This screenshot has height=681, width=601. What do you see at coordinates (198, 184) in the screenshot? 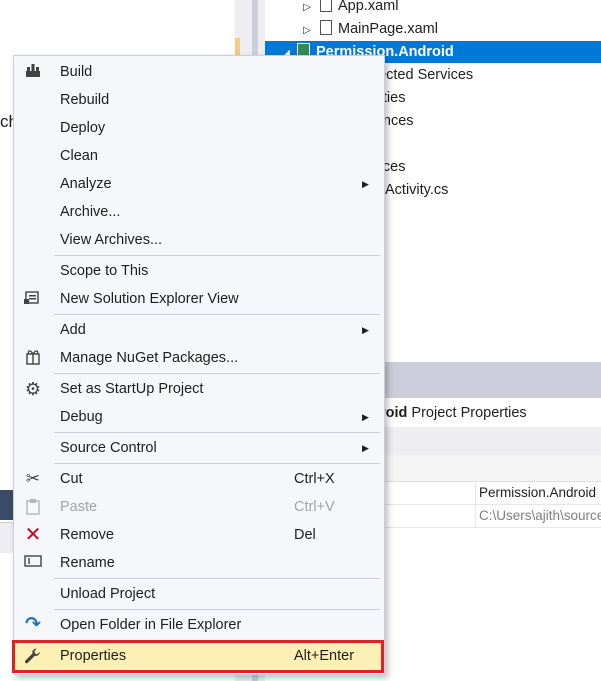
I see `menu-item-analyze: Analyze ▶` at bounding box center [198, 184].